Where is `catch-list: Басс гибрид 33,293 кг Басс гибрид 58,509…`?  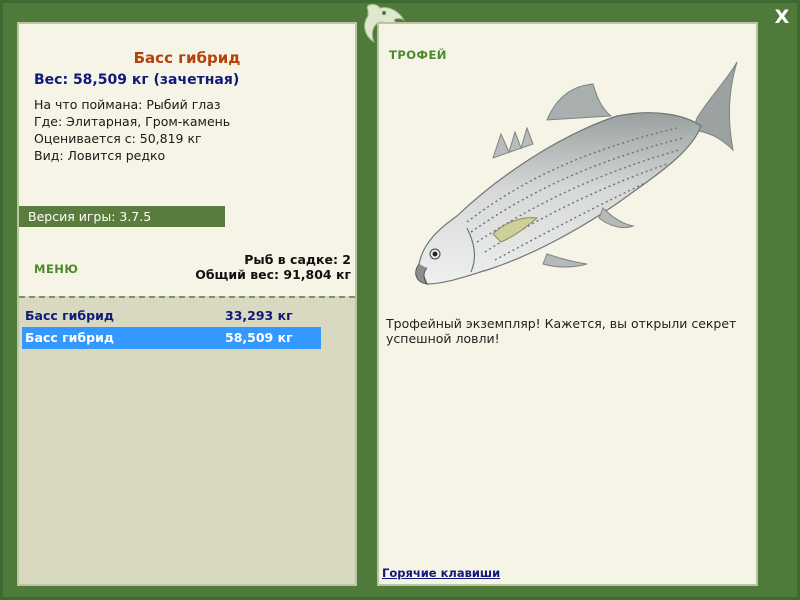 catch-list: Басс гибрид 33,293 кг Басс гибрид 58,509… is located at coordinates (171, 327).